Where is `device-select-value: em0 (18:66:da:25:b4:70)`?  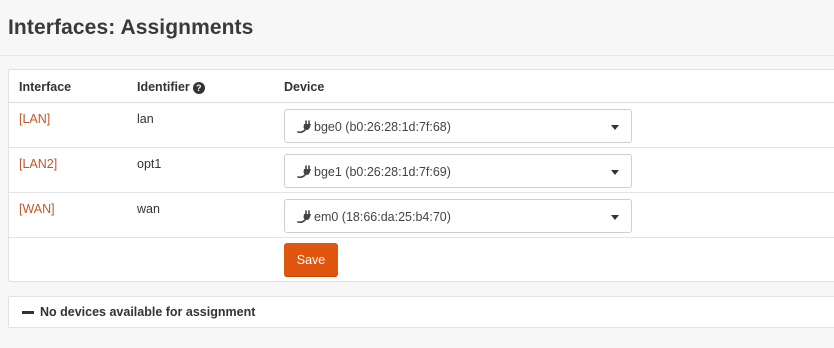
device-select-value: em0 (18:66:da:25:b4:70) is located at coordinates (382, 217).